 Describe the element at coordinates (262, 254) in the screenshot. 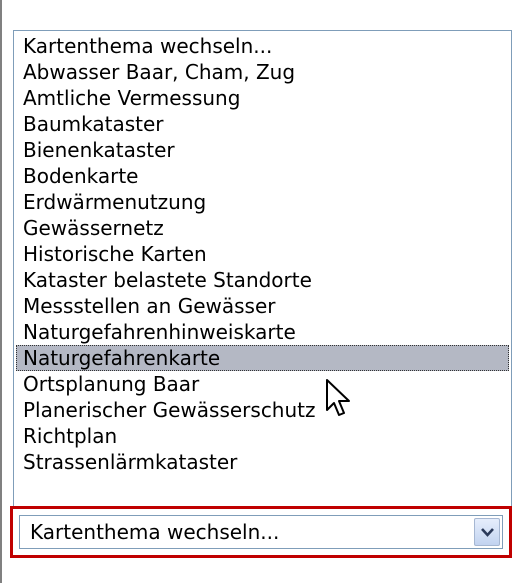

I see `list-item: Historische Karten` at that location.